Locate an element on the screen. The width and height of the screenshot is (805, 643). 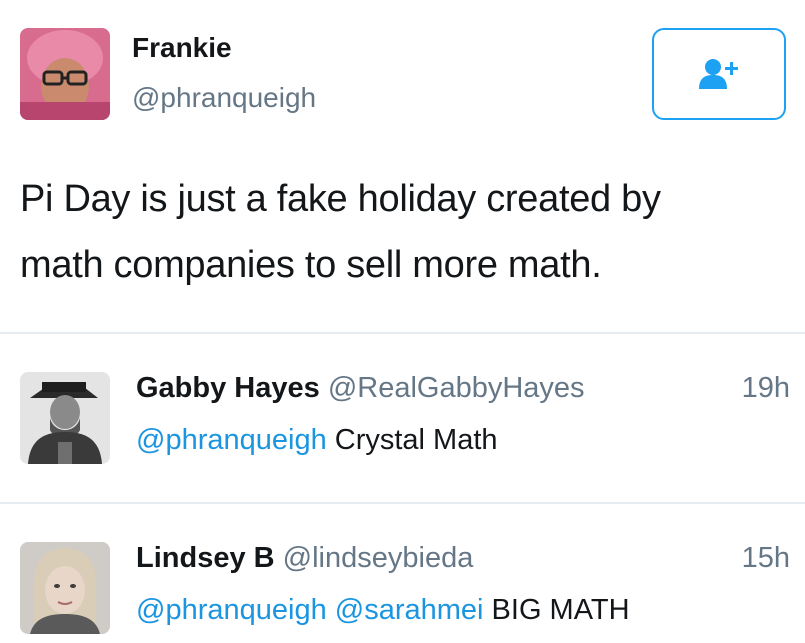
reply-timestamp: 15h is located at coordinates (766, 558).